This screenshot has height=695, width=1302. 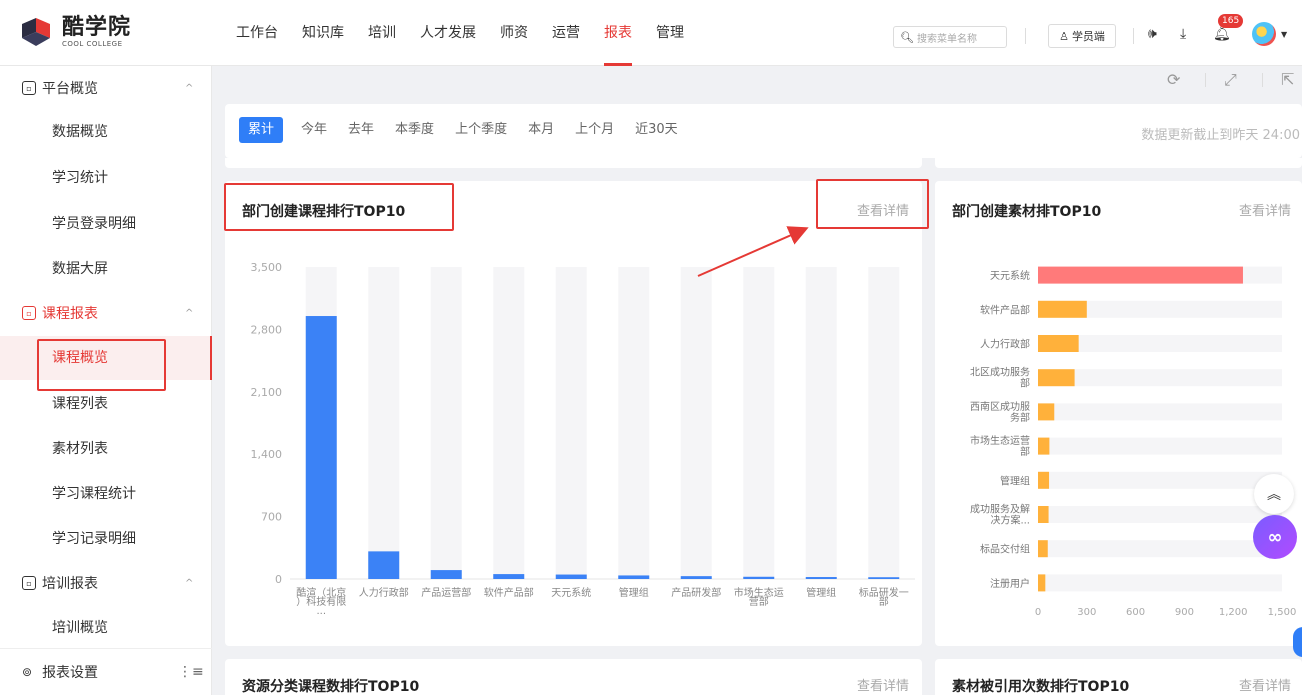 What do you see at coordinates (414, 130) in the screenshot?
I see `filter-this-quarter: 本季度` at bounding box center [414, 130].